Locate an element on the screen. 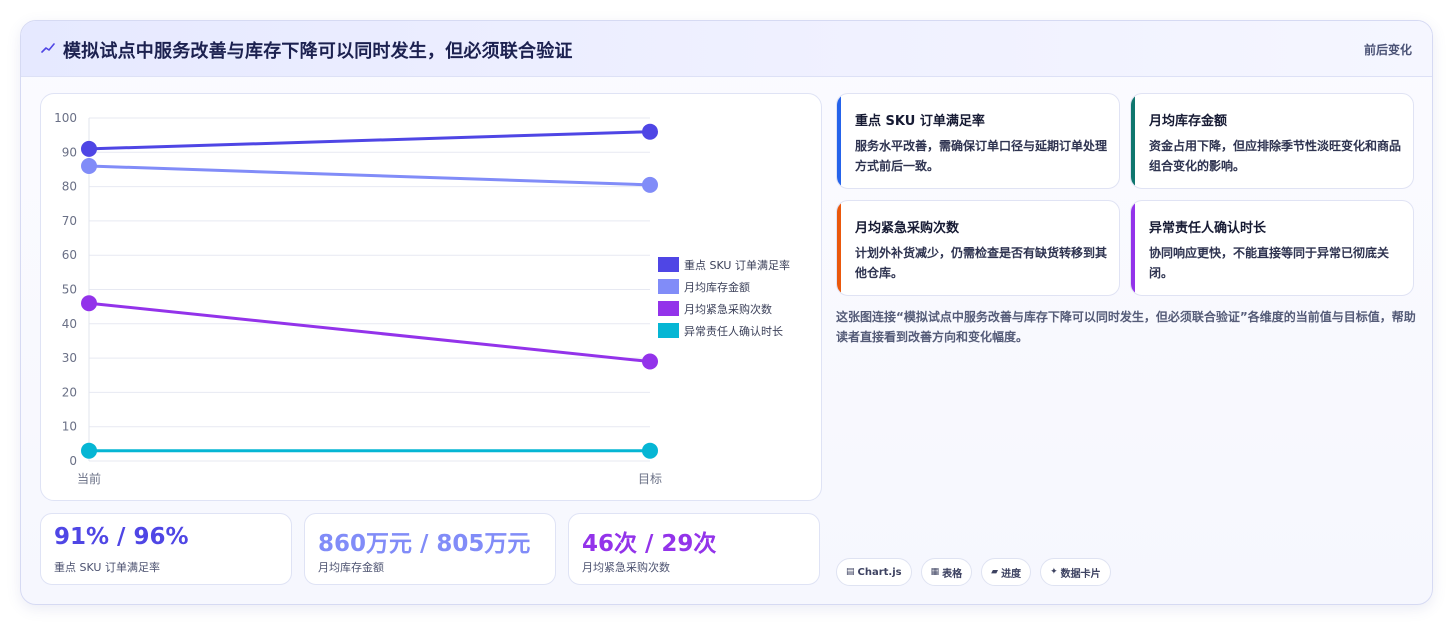 This screenshot has height=626, width=1453. chip-label: 进度 is located at coordinates (1011, 574).